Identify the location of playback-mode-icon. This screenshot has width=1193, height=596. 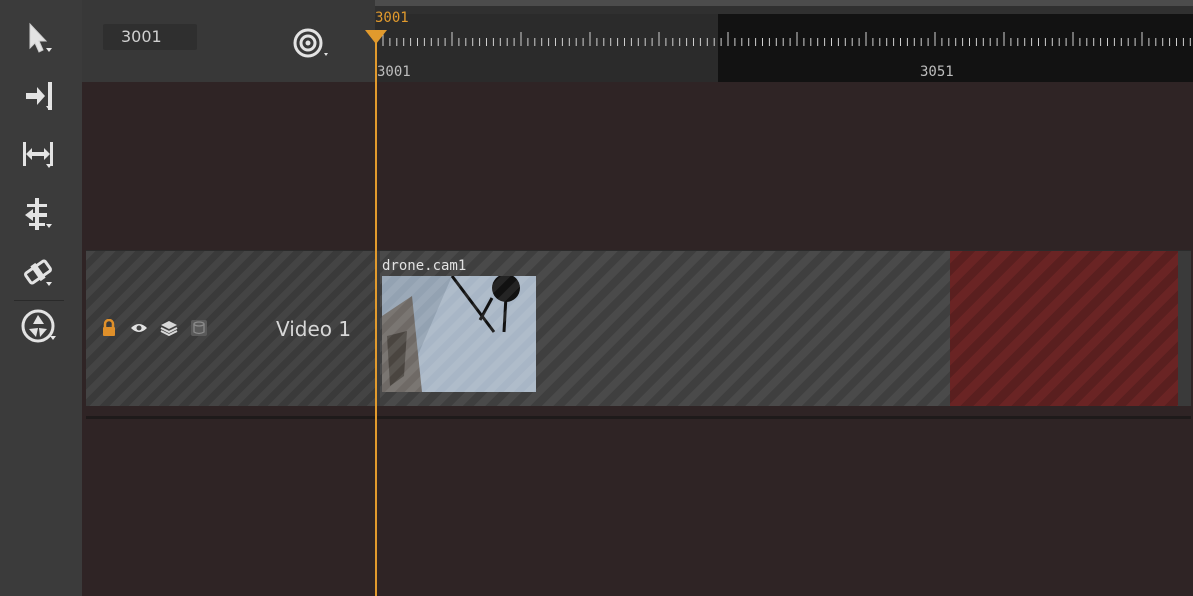
(310, 43).